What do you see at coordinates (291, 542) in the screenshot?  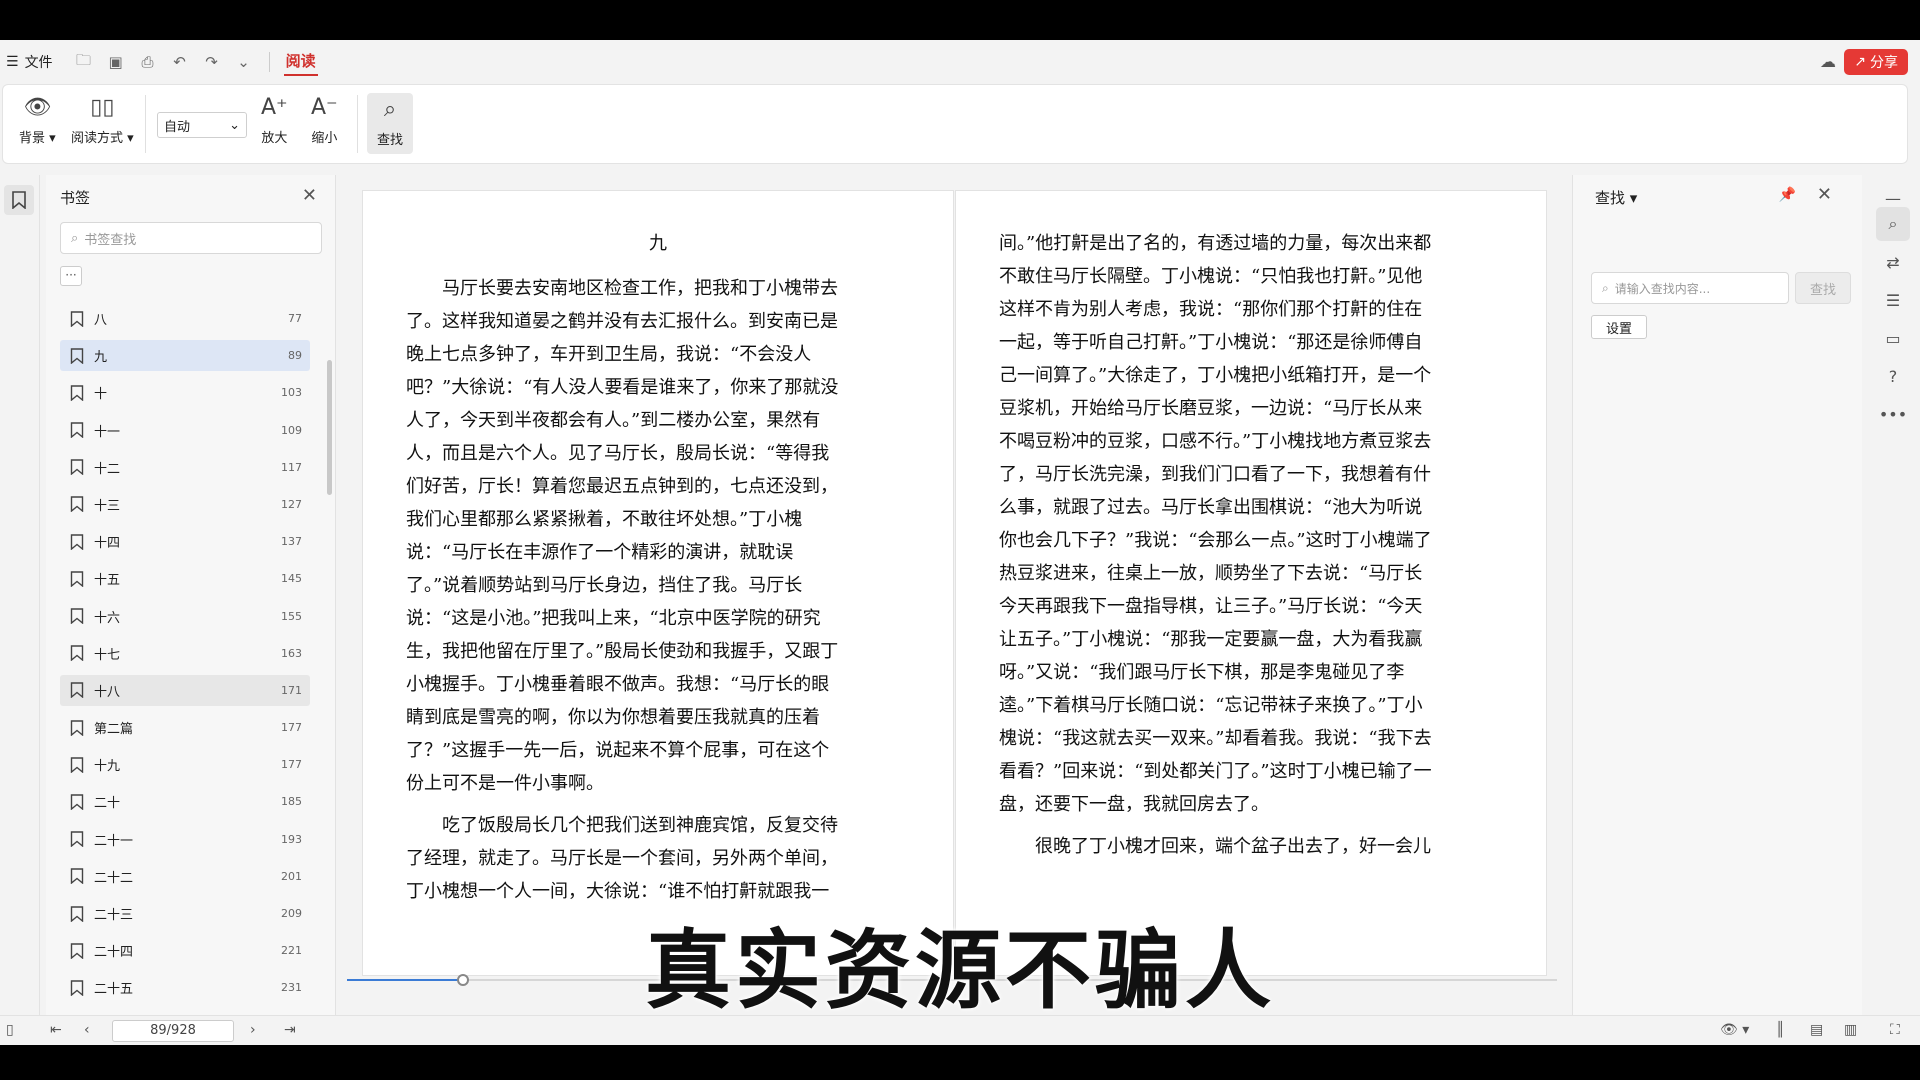 I see `bookmark-item-page: 137` at bounding box center [291, 542].